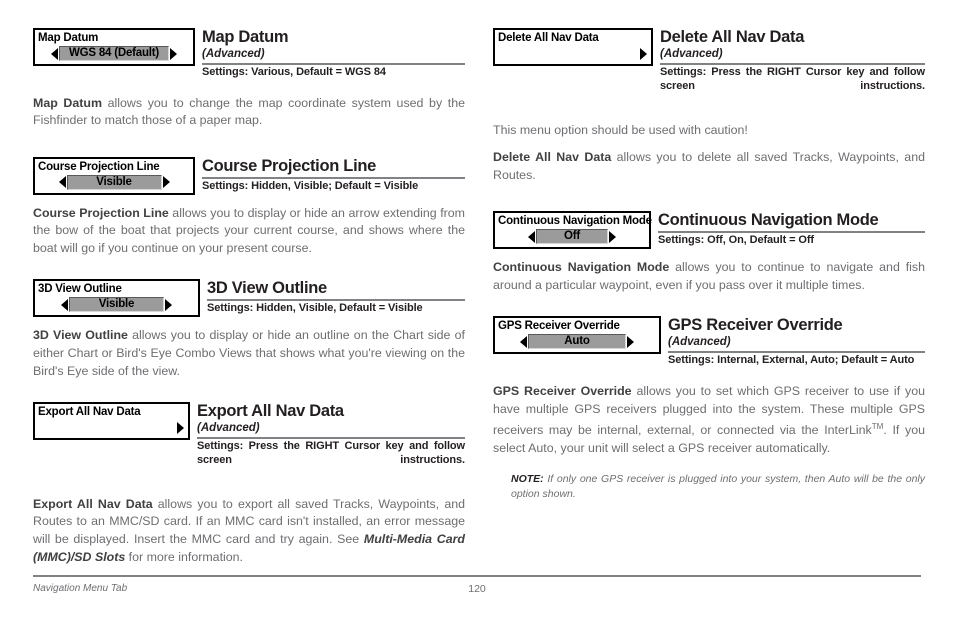 This screenshot has height=618, width=954. I want to click on paragraph-lead: GPS Receiver Override, so click(562, 390).